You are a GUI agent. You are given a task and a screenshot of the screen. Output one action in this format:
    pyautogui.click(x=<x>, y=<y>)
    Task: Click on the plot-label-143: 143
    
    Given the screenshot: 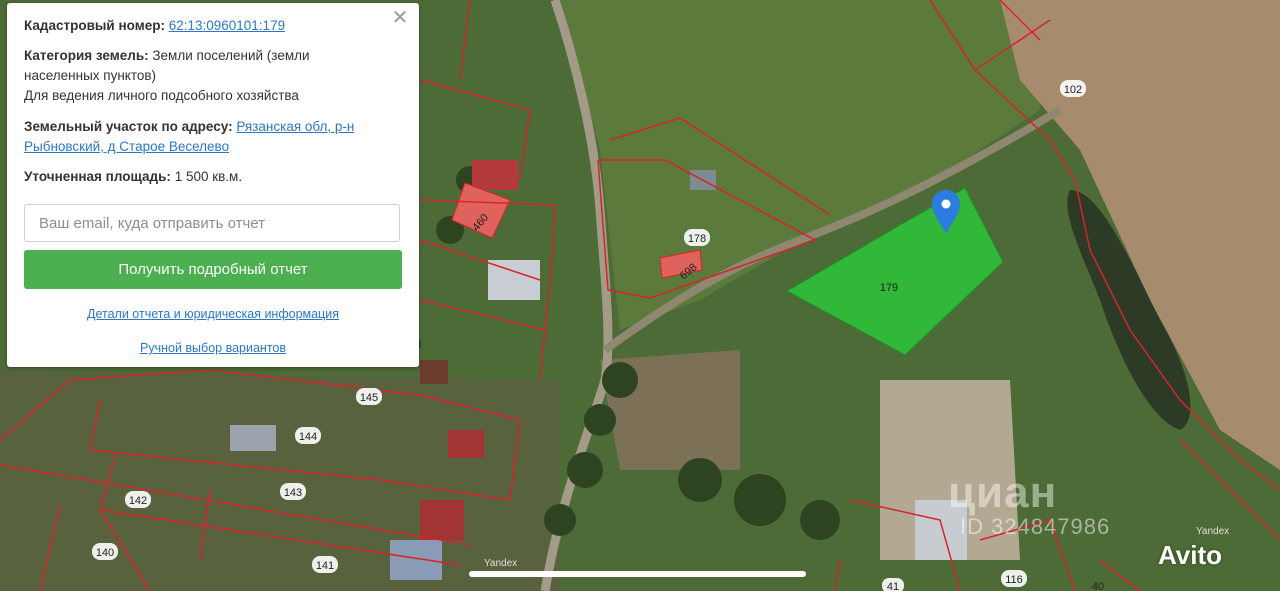 What is the action you would take?
    pyautogui.click(x=293, y=493)
    